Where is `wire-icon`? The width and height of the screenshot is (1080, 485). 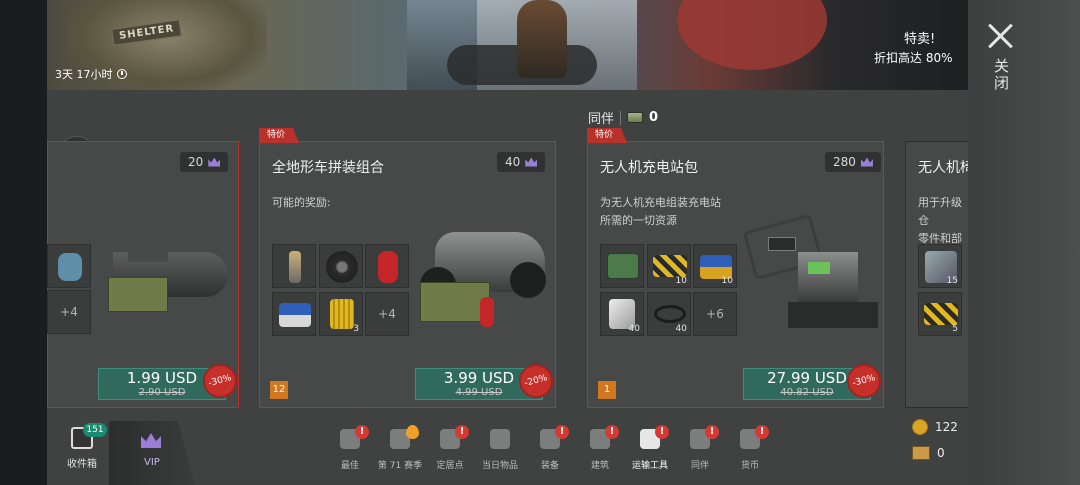 wire-icon is located at coordinates (670, 314).